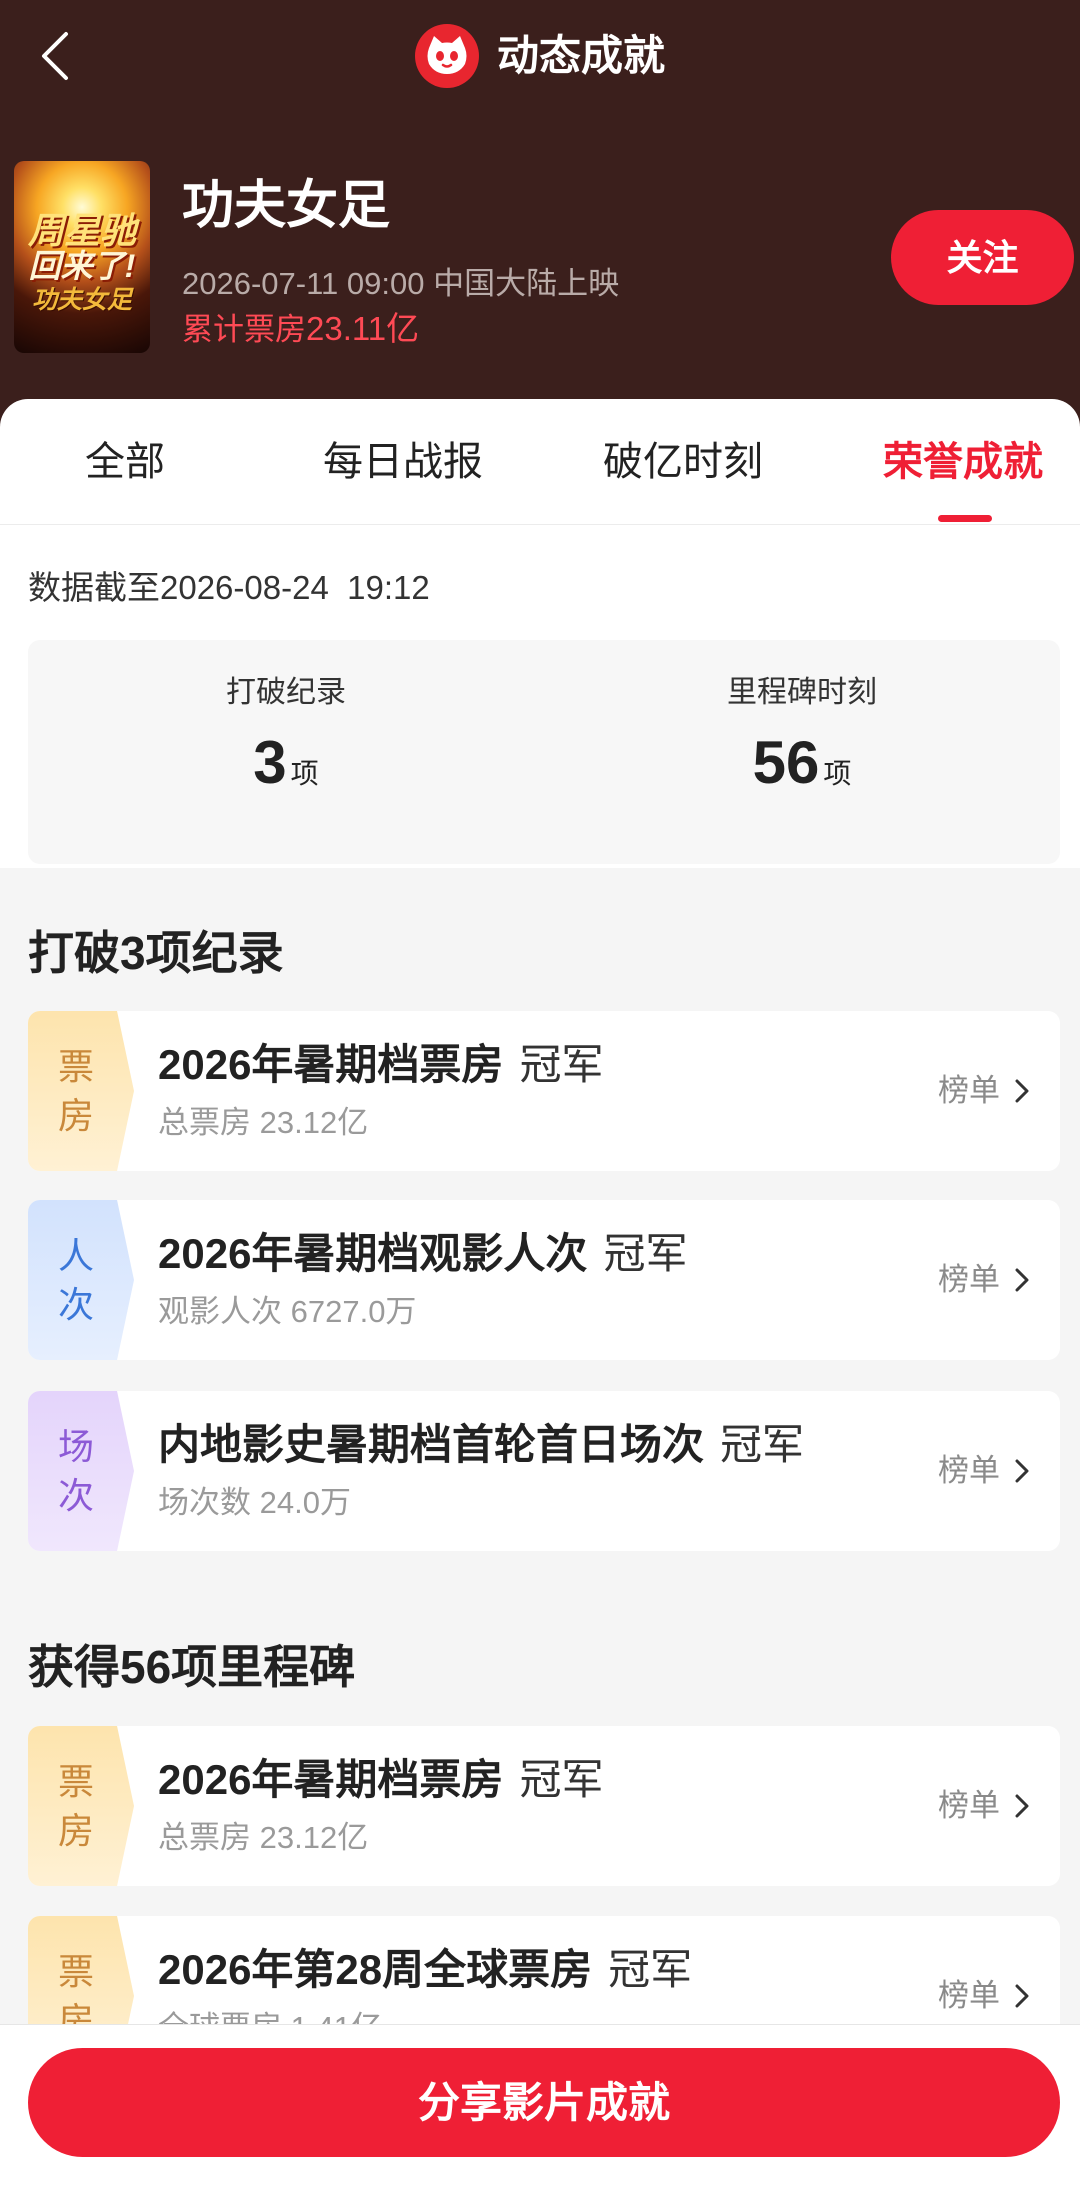 The width and height of the screenshot is (1080, 2197). What do you see at coordinates (982, 257) in the screenshot?
I see `follow-button: 关注` at bounding box center [982, 257].